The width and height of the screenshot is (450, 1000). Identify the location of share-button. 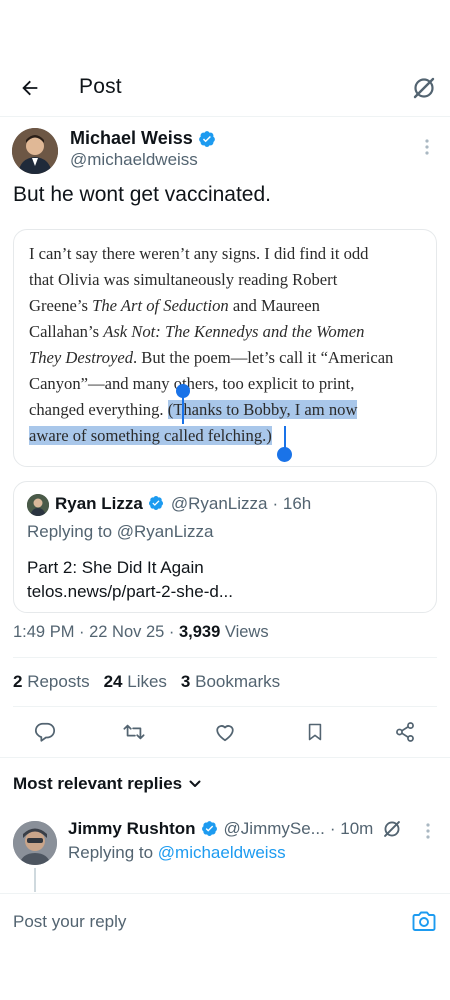
(405, 732).